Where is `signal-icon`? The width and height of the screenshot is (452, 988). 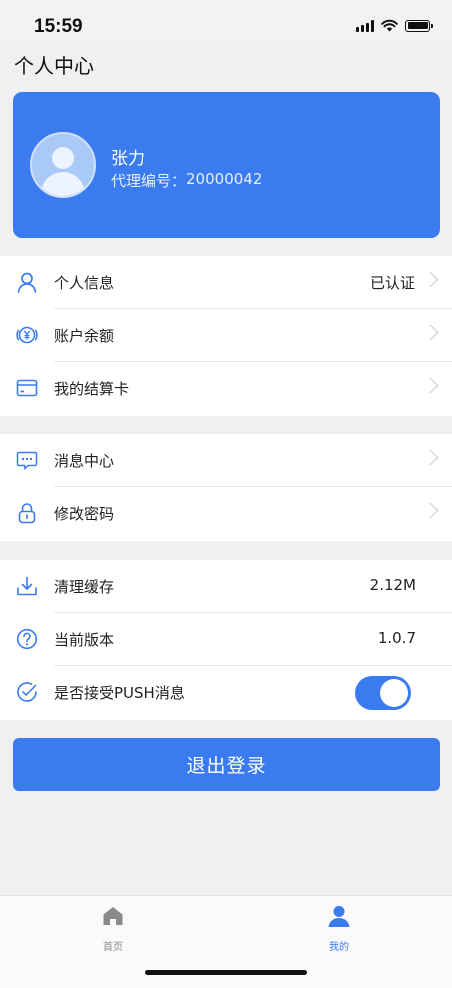 signal-icon is located at coordinates (365, 25).